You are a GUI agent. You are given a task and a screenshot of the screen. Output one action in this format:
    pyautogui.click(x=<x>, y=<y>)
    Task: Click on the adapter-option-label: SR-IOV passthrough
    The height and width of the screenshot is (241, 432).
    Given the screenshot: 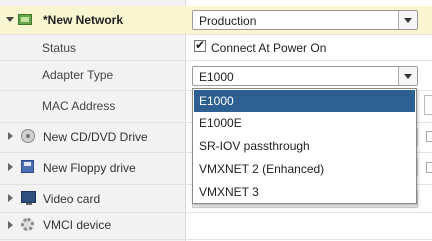 What is the action you would take?
    pyautogui.click(x=254, y=146)
    